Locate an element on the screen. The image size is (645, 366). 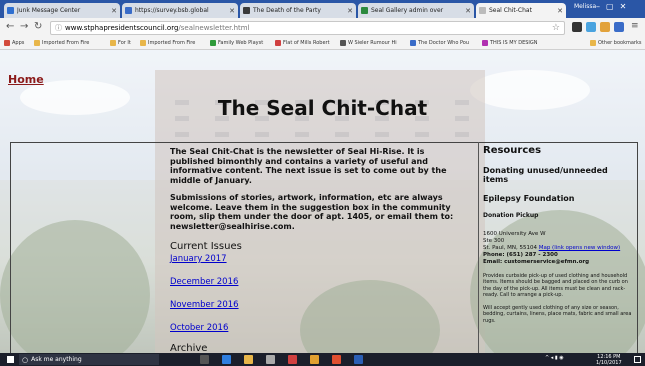
bookmark-link: Flat of Mills Robert is located at coordinates (302, 43).